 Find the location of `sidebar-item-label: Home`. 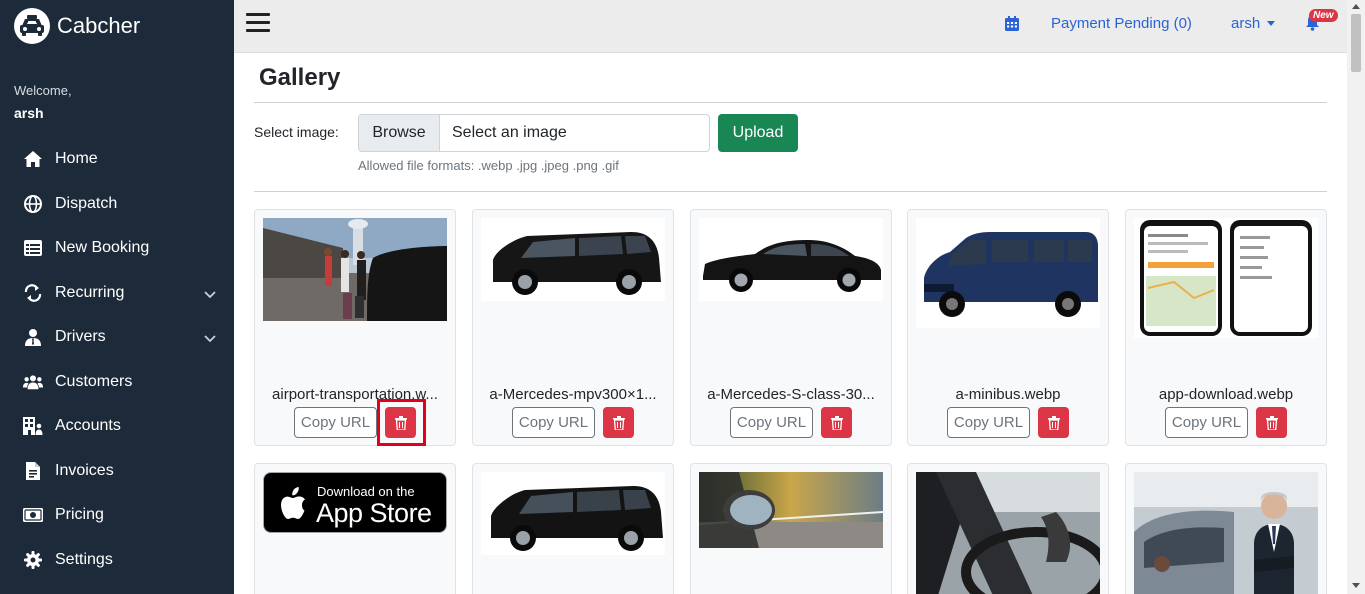

sidebar-item-label: Home is located at coordinates (76, 159).